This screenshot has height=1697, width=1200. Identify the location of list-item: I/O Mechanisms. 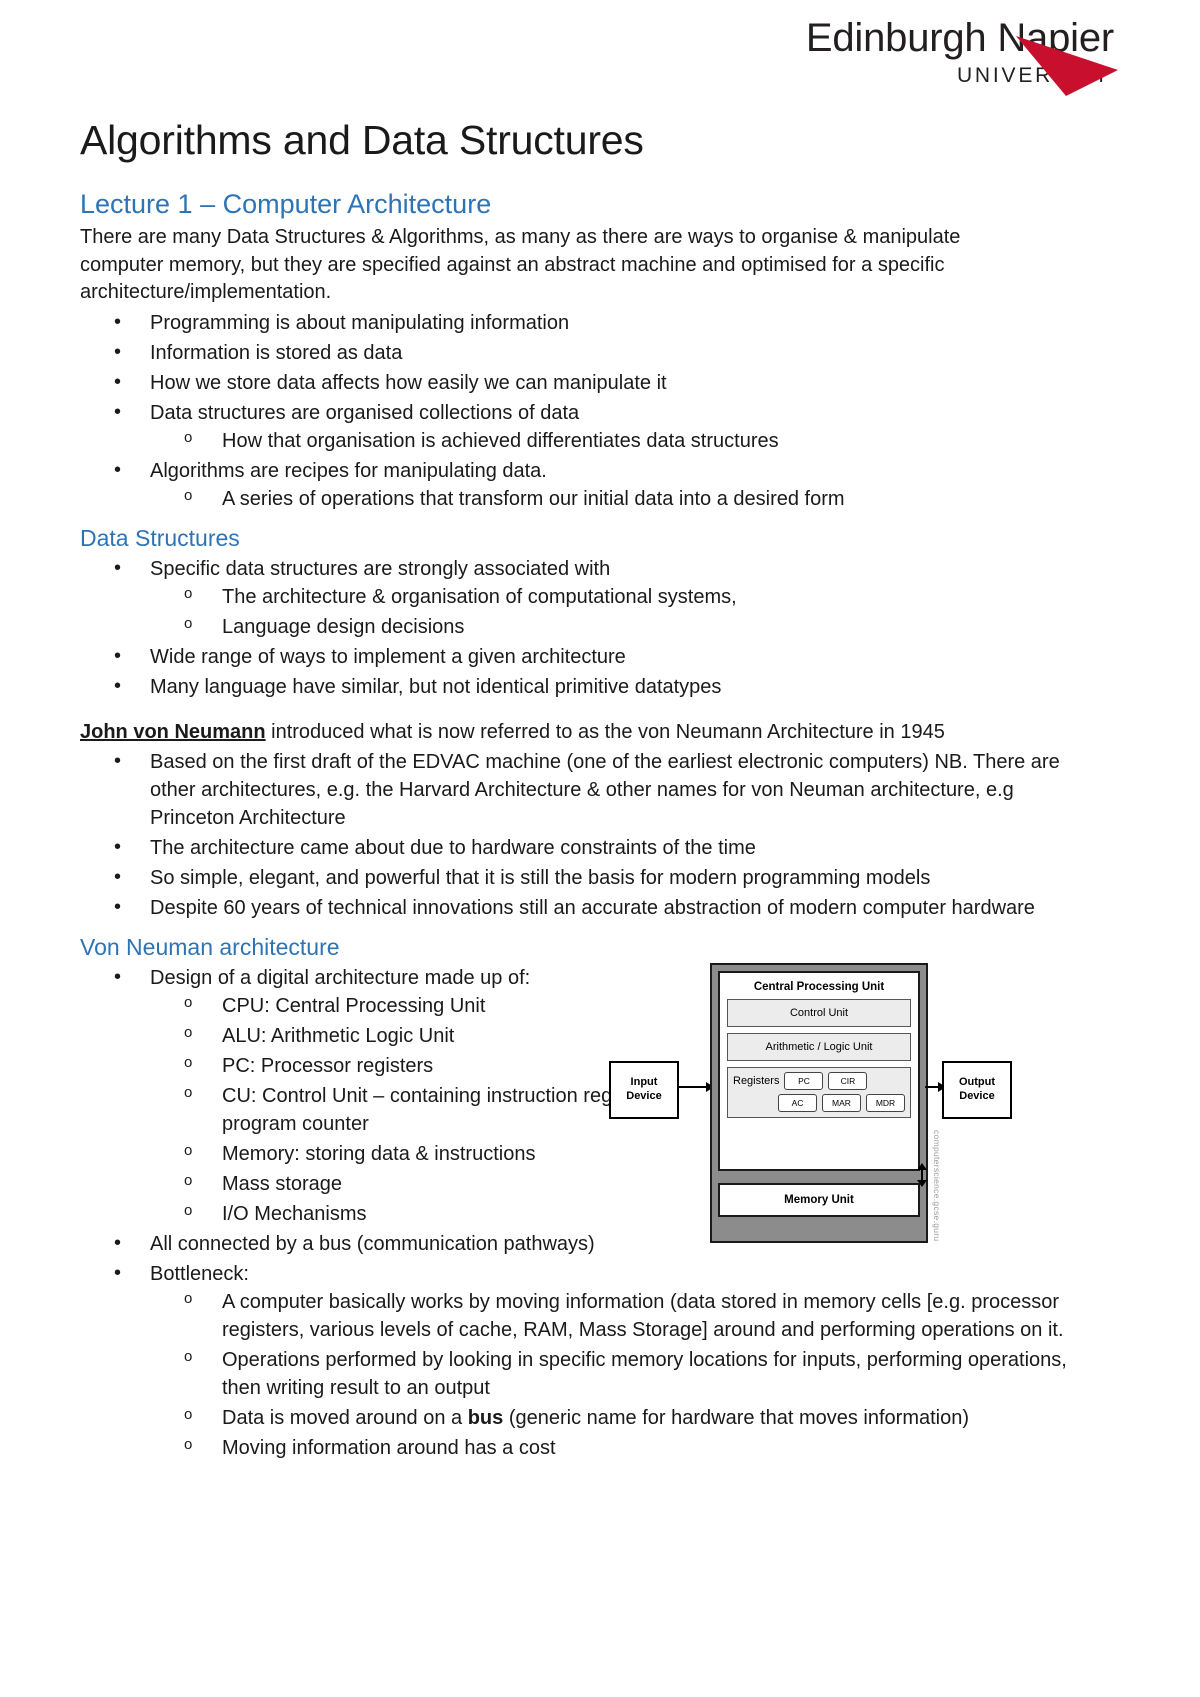
(415, 1214).